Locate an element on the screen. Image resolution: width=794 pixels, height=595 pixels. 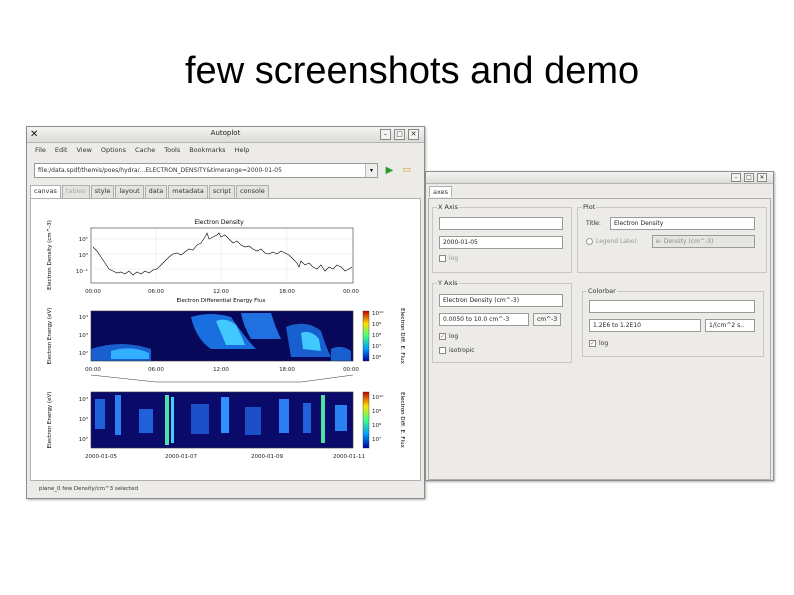
plot-title-field: Electron Density is located at coordinates (682, 223).